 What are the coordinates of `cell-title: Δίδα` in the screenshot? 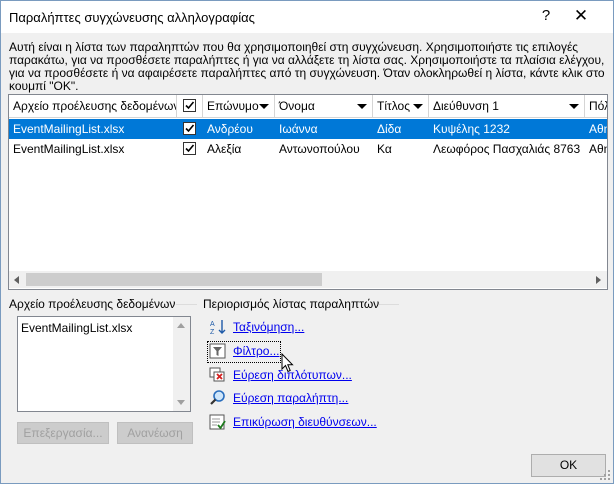 It's located at (389, 129).